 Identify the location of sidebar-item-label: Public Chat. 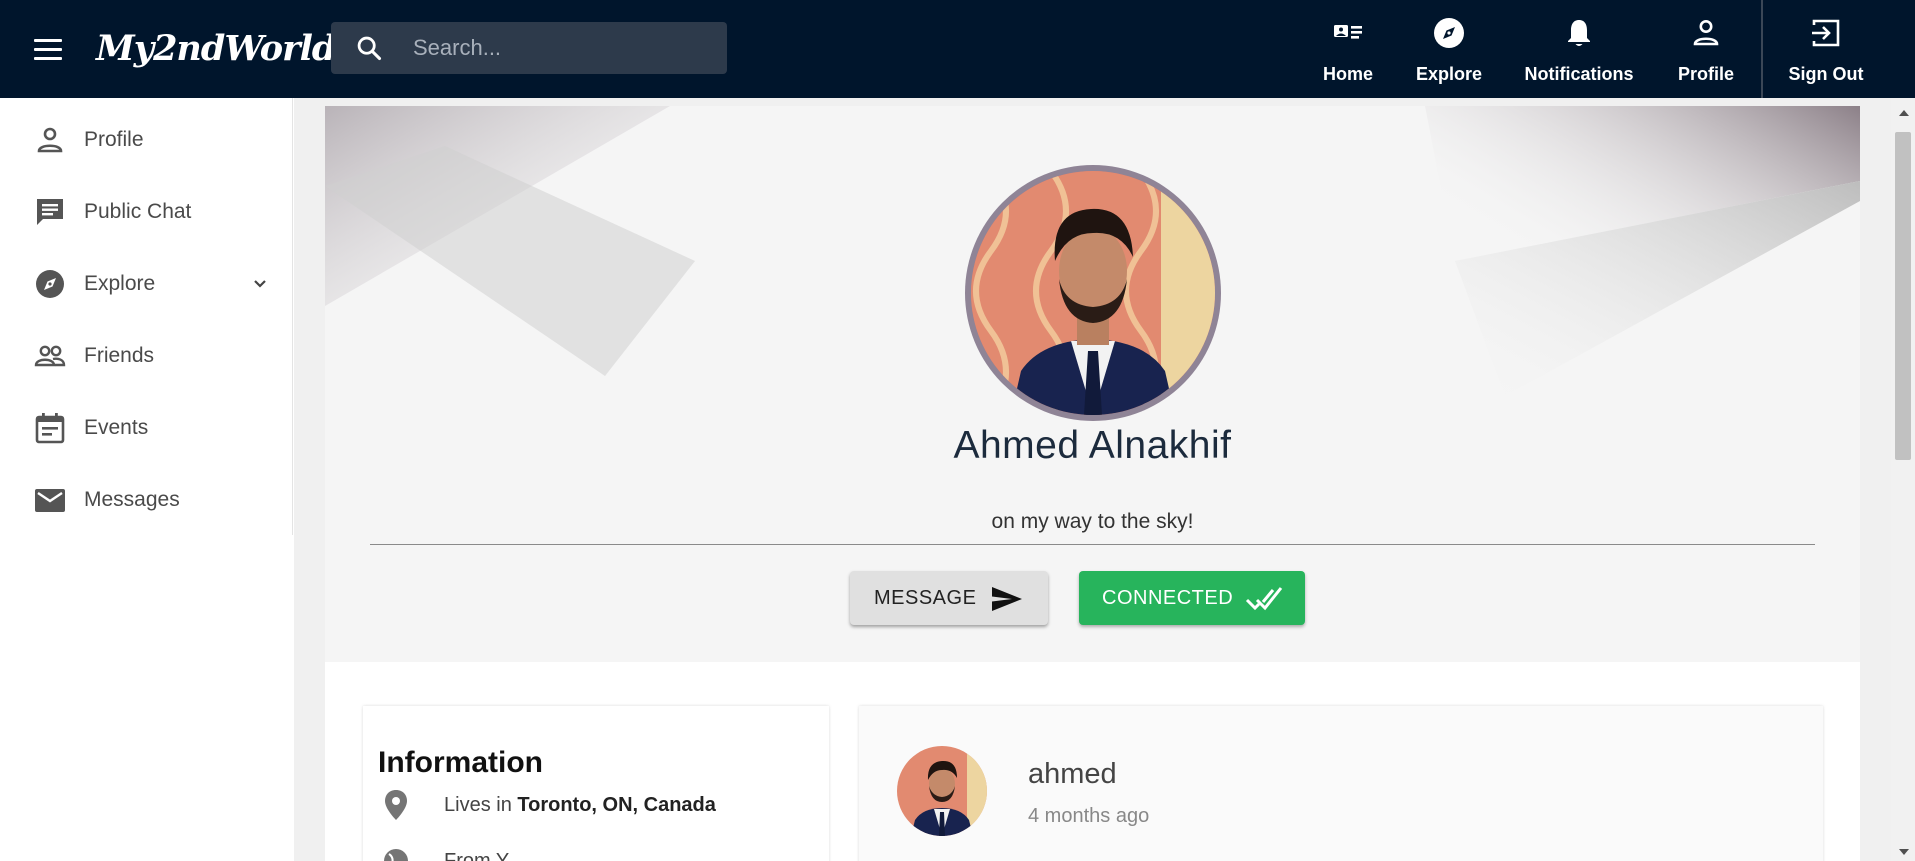
(138, 211).